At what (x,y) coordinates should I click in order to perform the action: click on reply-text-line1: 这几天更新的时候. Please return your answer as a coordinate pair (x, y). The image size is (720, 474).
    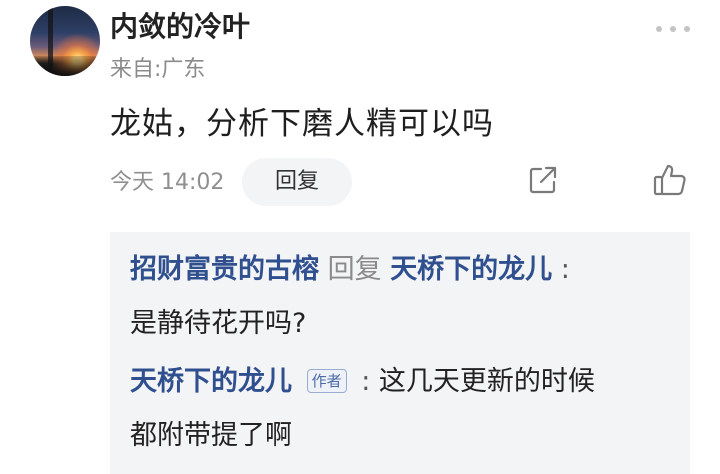
    Looking at the image, I should click on (486, 381).